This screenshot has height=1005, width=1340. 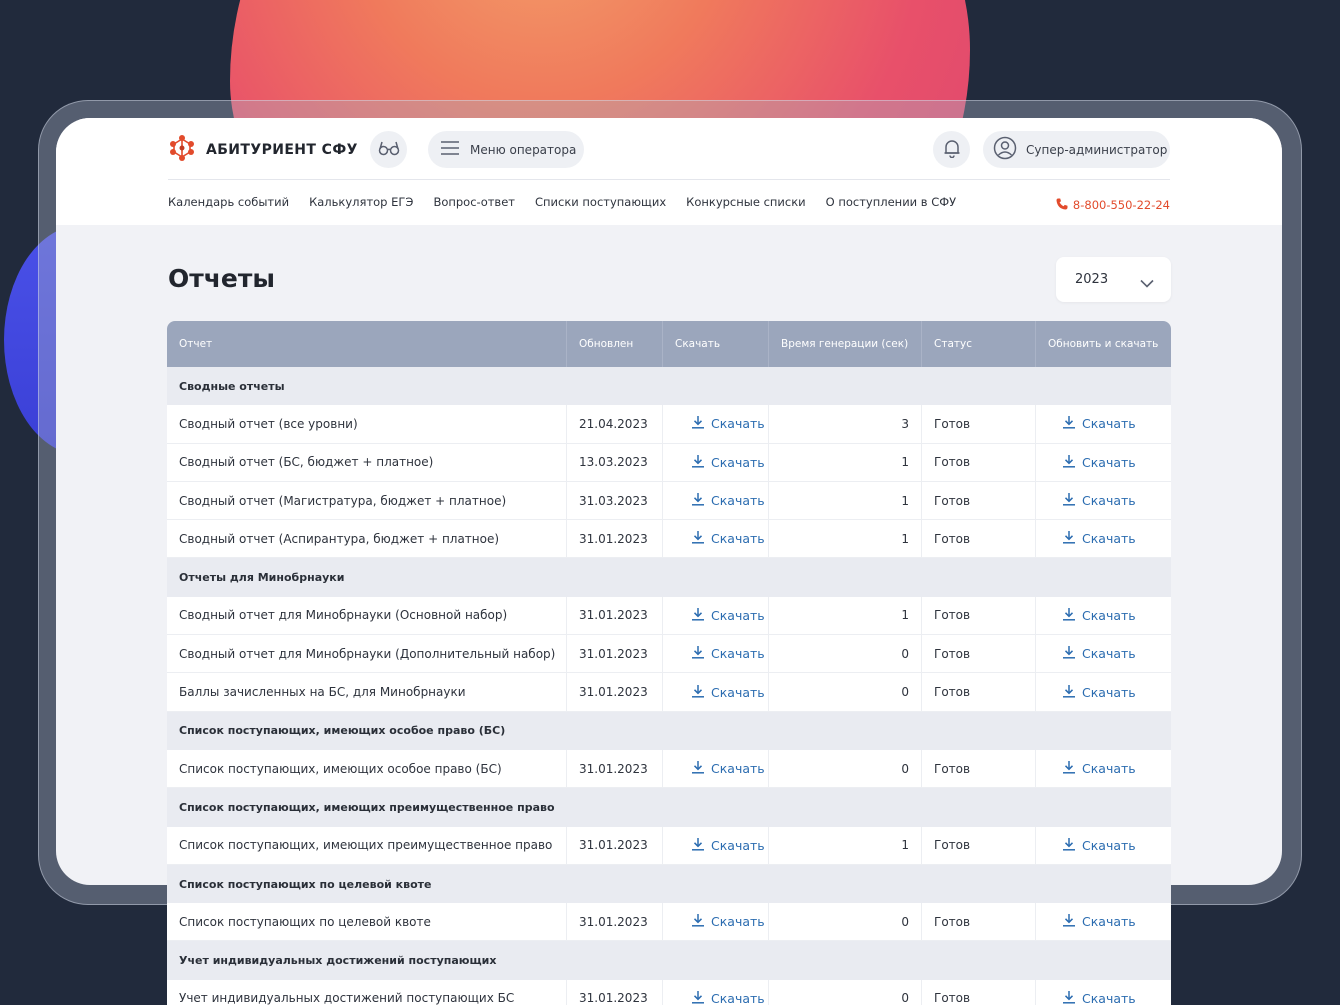 I want to click on logo: АБИТУРИЕНТ СФУ, so click(x=263, y=150).